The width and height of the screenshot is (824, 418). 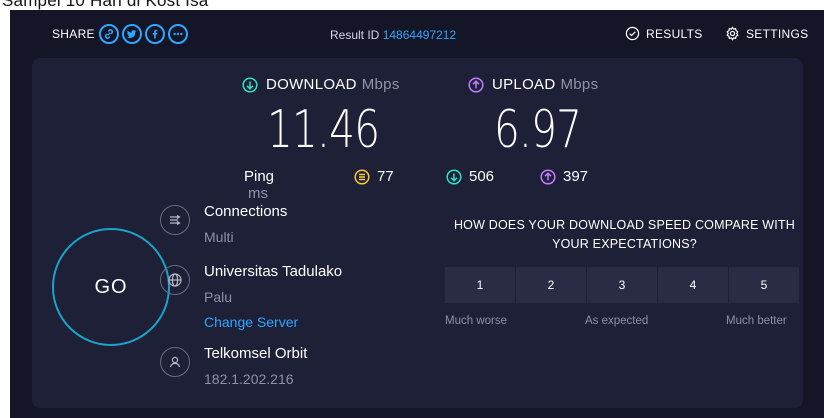 What do you see at coordinates (256, 353) in the screenshot?
I see `provider-name: Telkomsel Orbit` at bounding box center [256, 353].